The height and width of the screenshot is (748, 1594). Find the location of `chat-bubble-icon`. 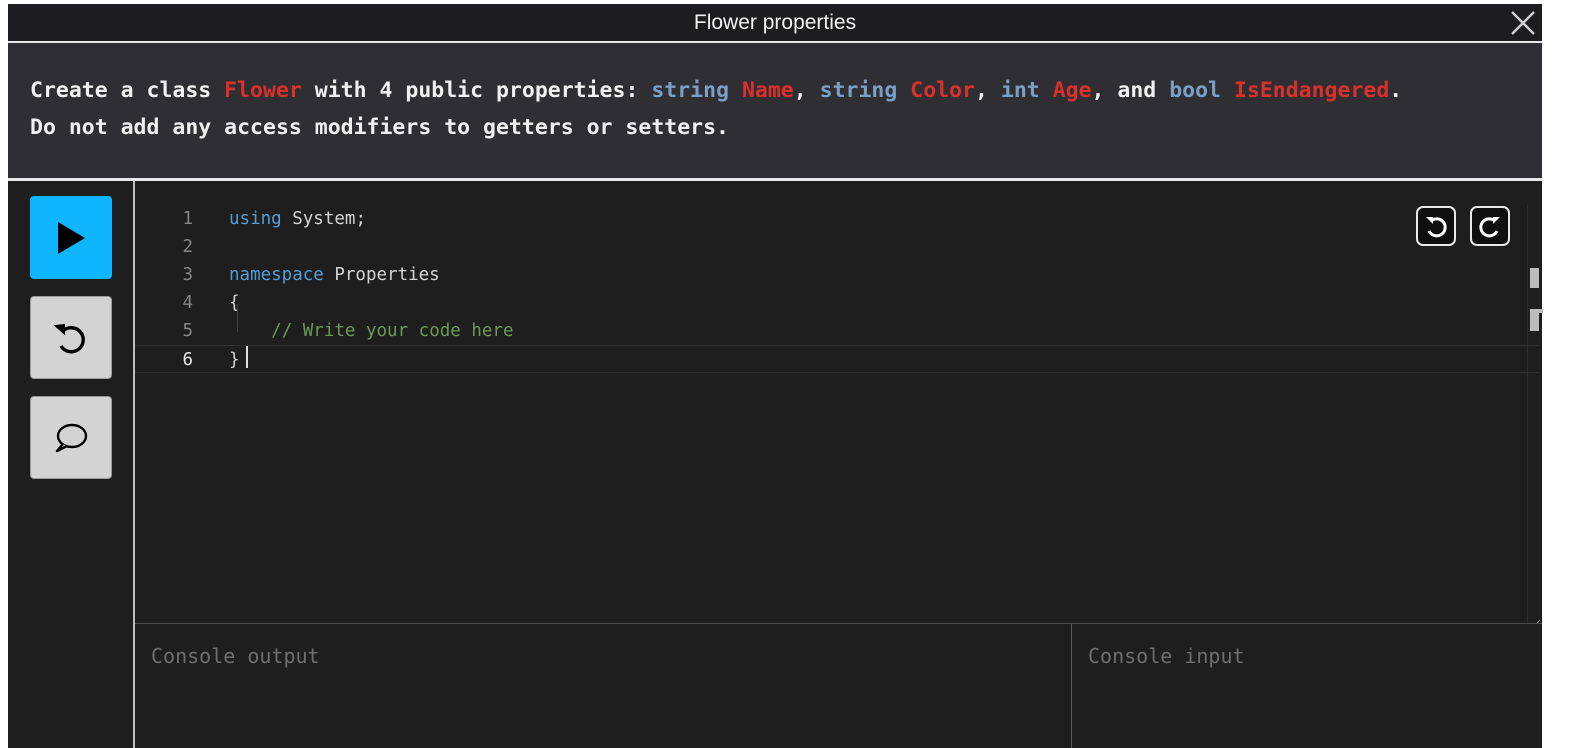

chat-bubble-icon is located at coordinates (71, 437).